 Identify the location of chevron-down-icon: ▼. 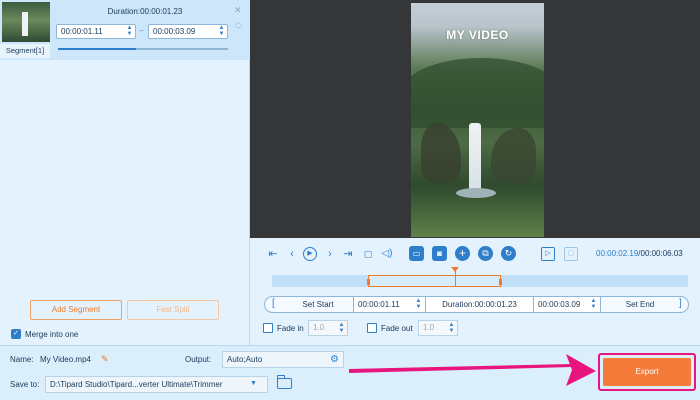
(253, 383).